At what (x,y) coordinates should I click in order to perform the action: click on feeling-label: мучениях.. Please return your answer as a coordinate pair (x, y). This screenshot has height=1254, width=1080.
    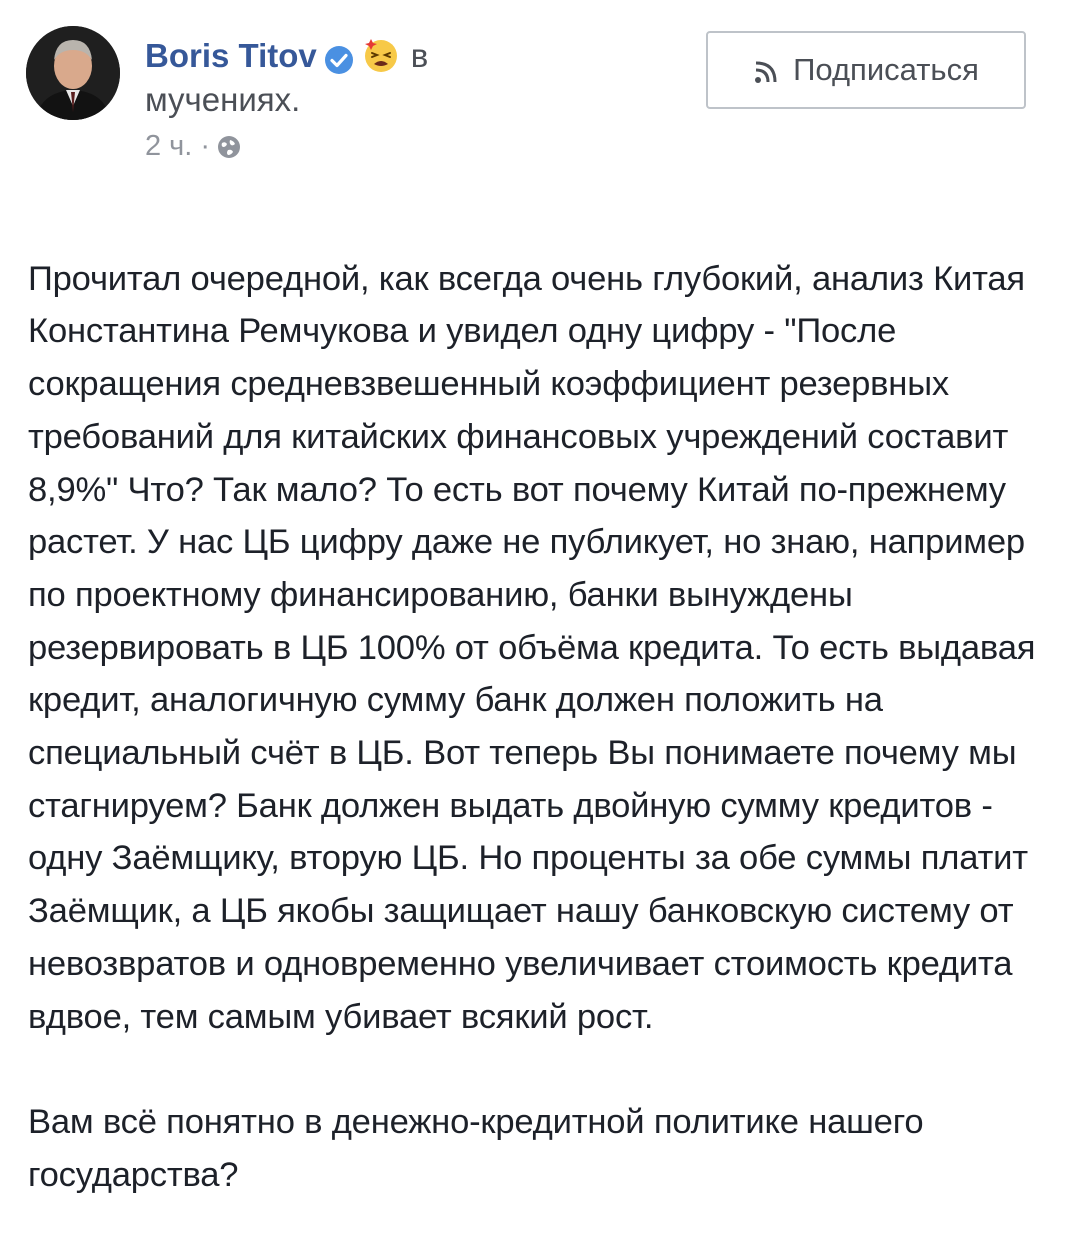
    Looking at the image, I should click on (223, 99).